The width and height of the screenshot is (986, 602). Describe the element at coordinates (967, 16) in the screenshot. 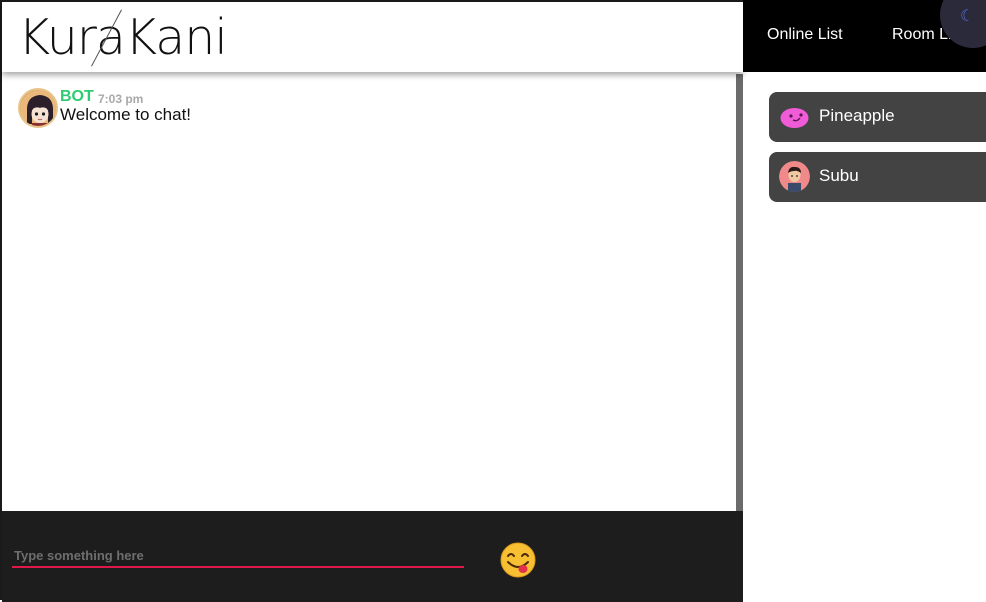

I see `moon-icon: ☾` at that location.